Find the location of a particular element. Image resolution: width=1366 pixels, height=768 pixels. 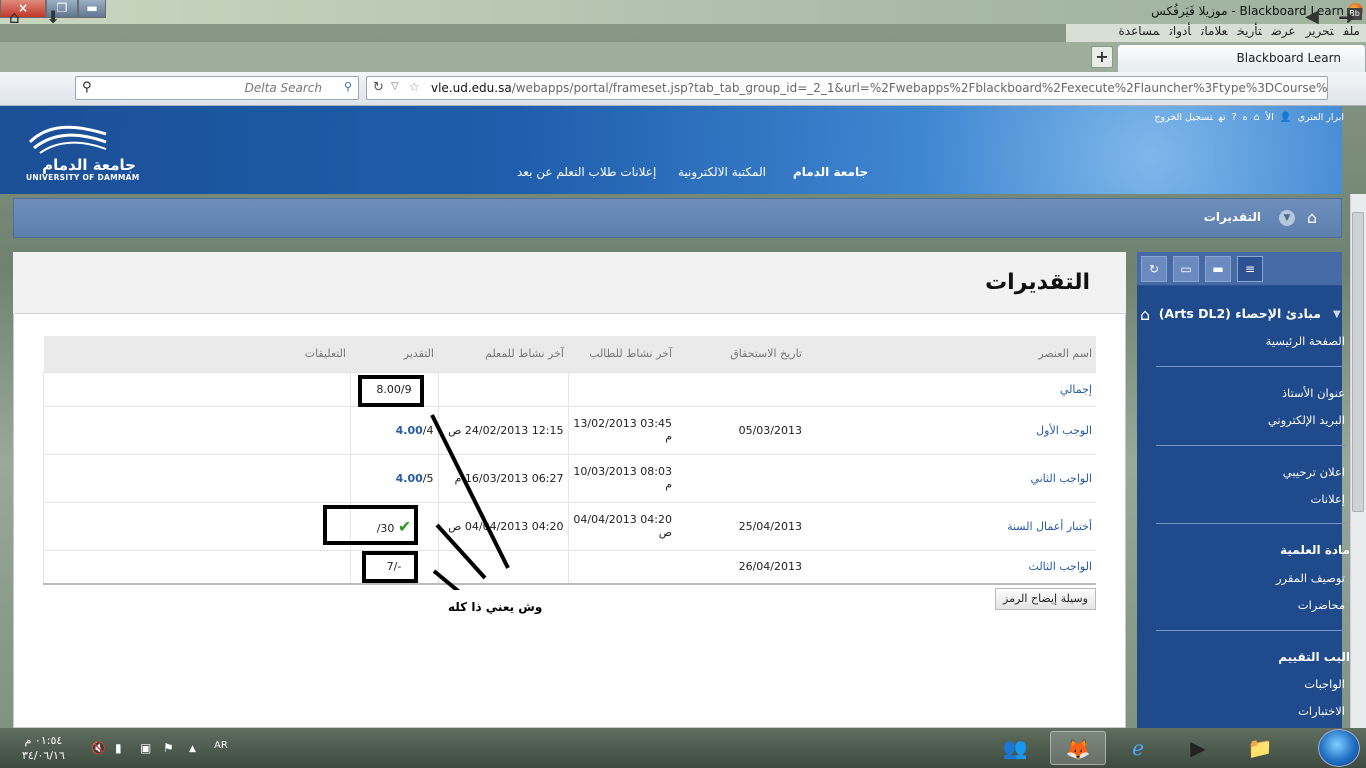

folder-view-icon: ▬ is located at coordinates (1218, 269).